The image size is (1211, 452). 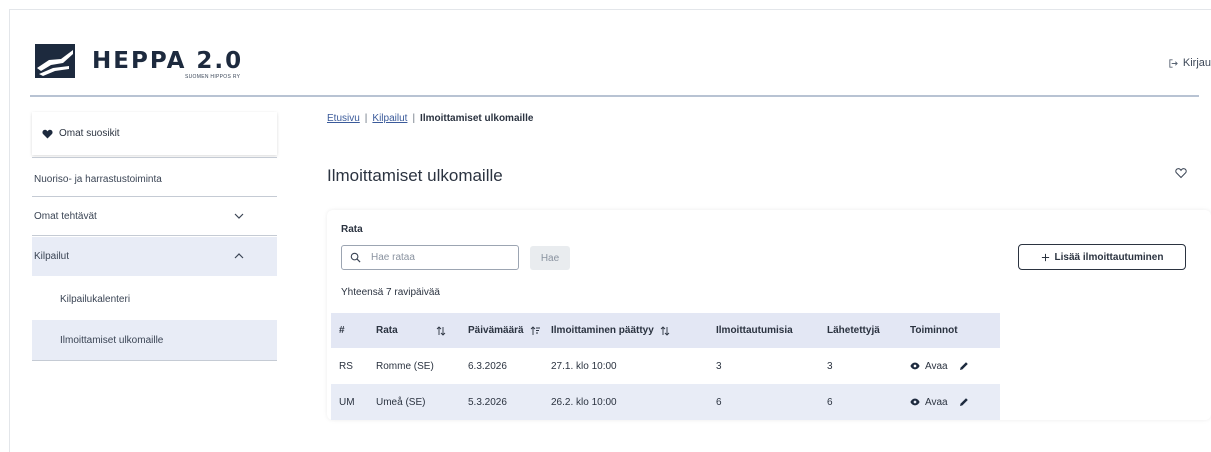 What do you see at coordinates (112, 340) in the screenshot?
I see `sidebar-subitem-label: Ilmoittamiset ulkomaille` at bounding box center [112, 340].